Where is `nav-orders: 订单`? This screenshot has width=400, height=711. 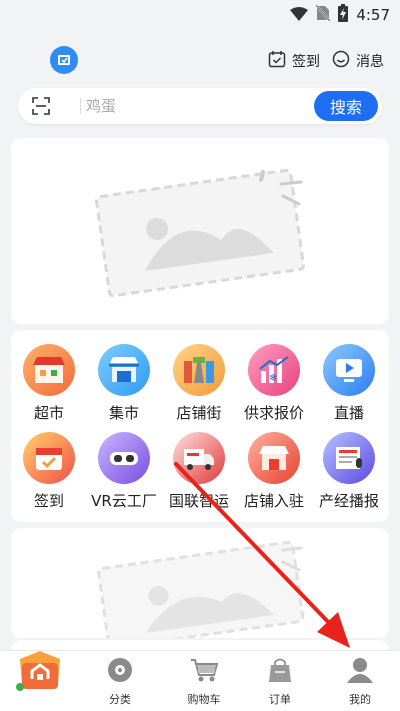
nav-orders: 订单 is located at coordinates (280, 682).